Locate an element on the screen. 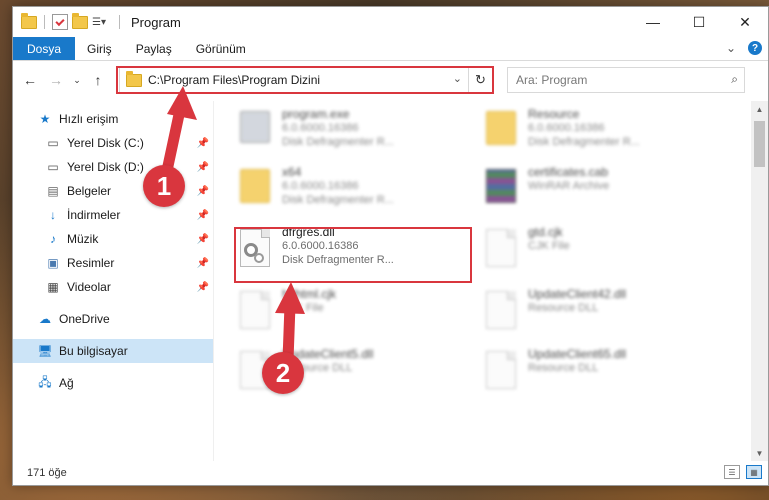 Image resolution: width=769 pixels, height=500 pixels. recent-locations-button: ⌄ is located at coordinates (77, 80).